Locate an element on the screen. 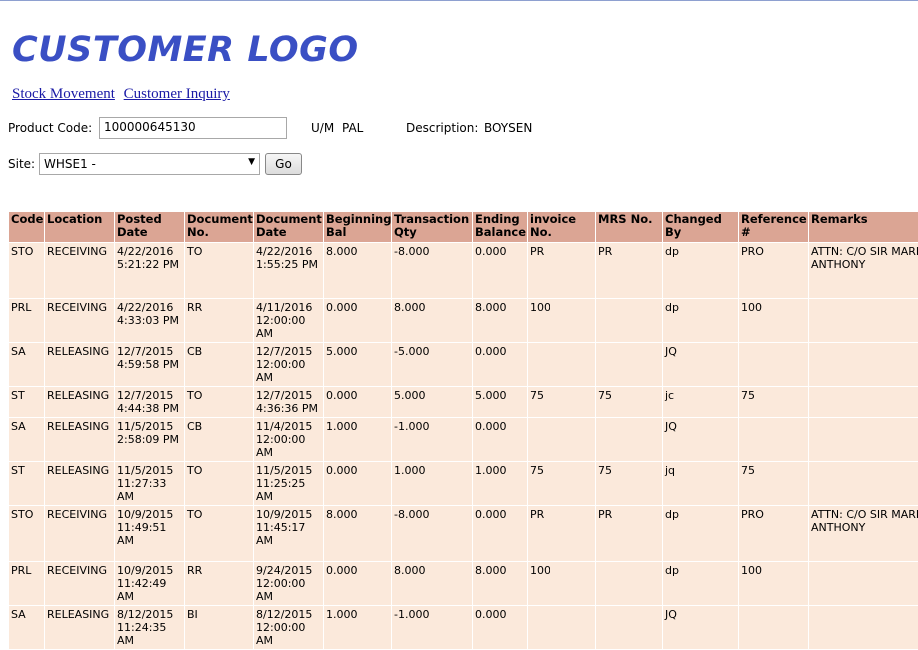 This screenshot has height=650, width=918. table-cell: SA is located at coordinates (27, 440).